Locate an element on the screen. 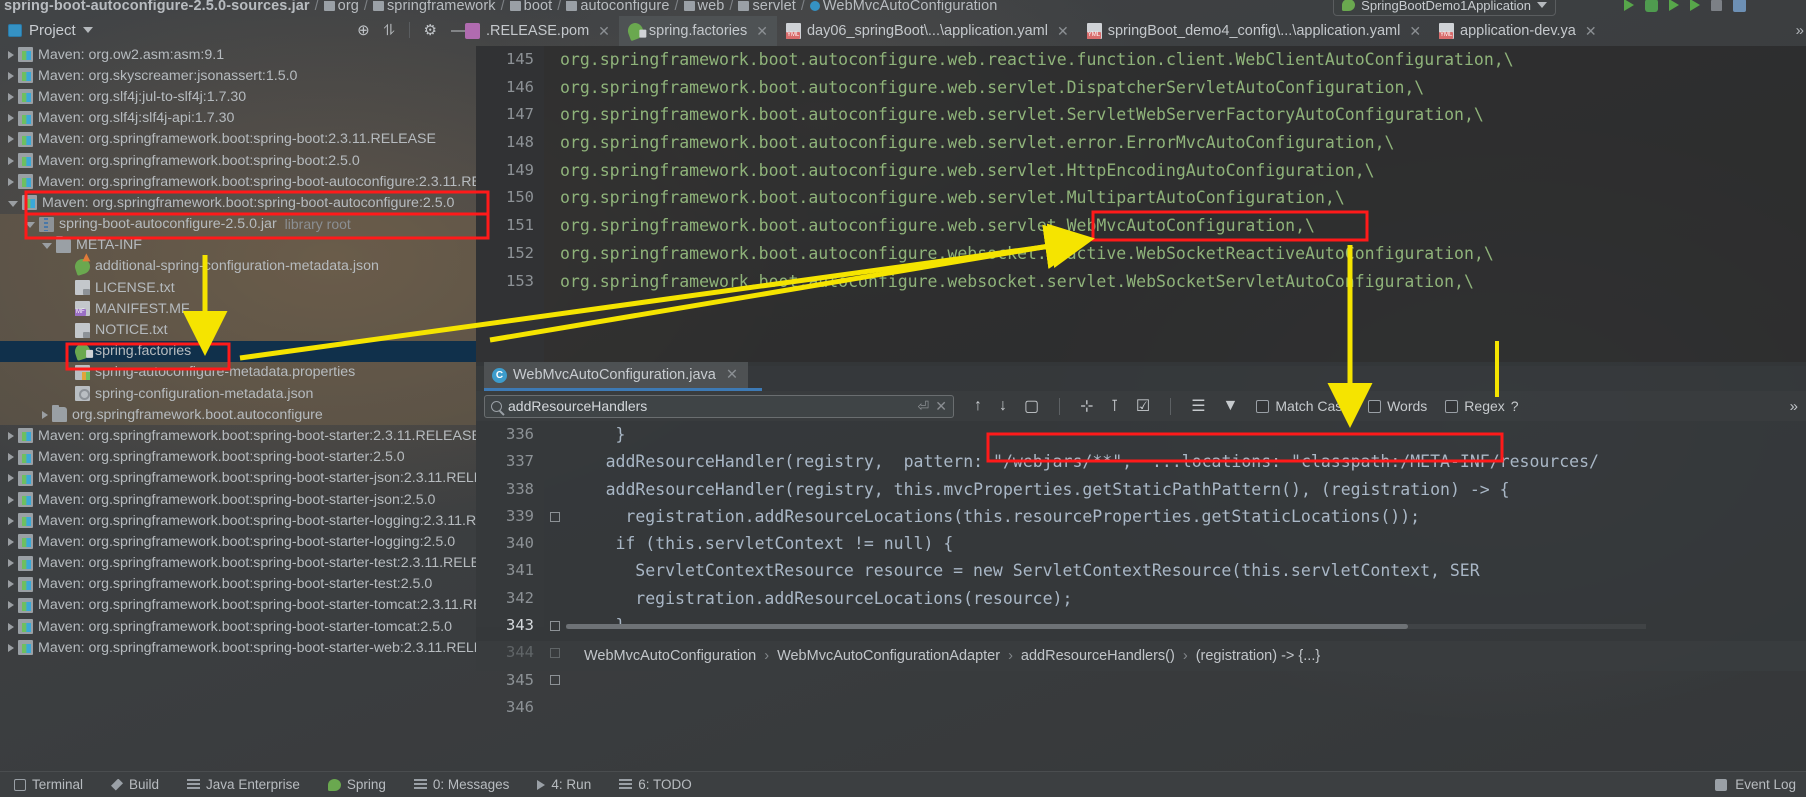  select-all-occurrences-icon: ▢ is located at coordinates (1031, 406).